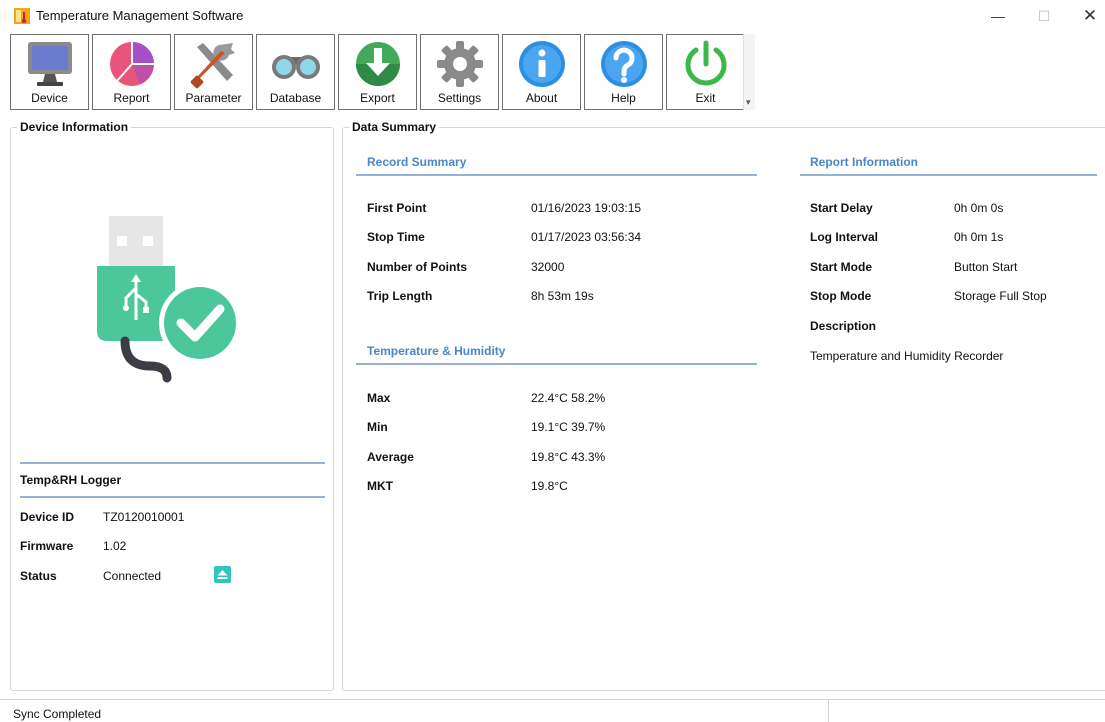 The height and width of the screenshot is (722, 1105). I want to click on start-mode-value: Button Start, so click(986, 267).